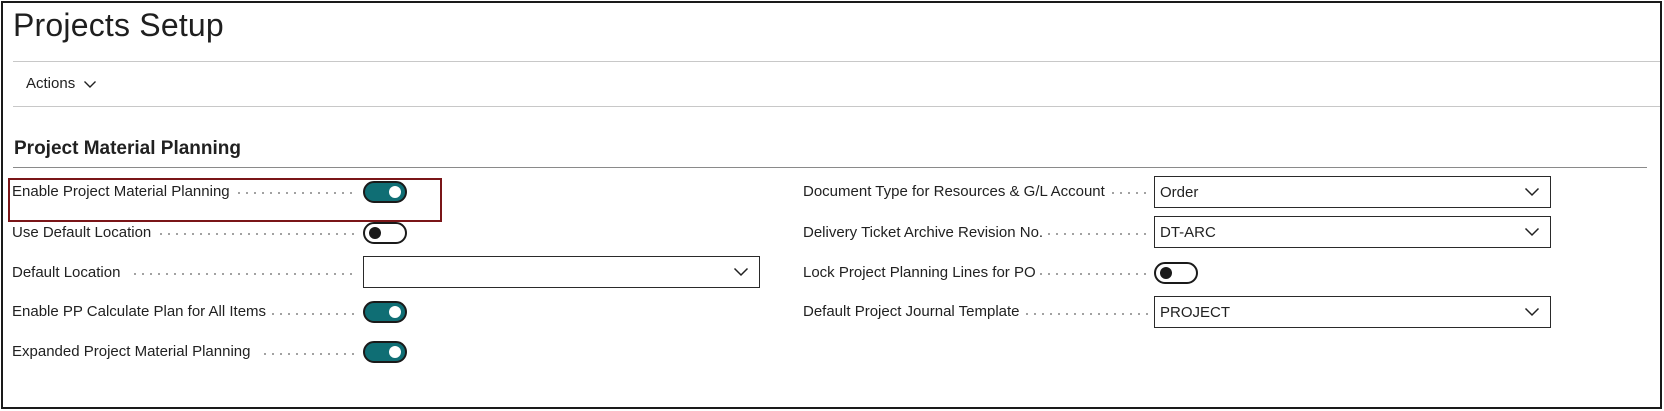 The image size is (1664, 411). I want to click on actions-menu-button: Actions, so click(61, 83).